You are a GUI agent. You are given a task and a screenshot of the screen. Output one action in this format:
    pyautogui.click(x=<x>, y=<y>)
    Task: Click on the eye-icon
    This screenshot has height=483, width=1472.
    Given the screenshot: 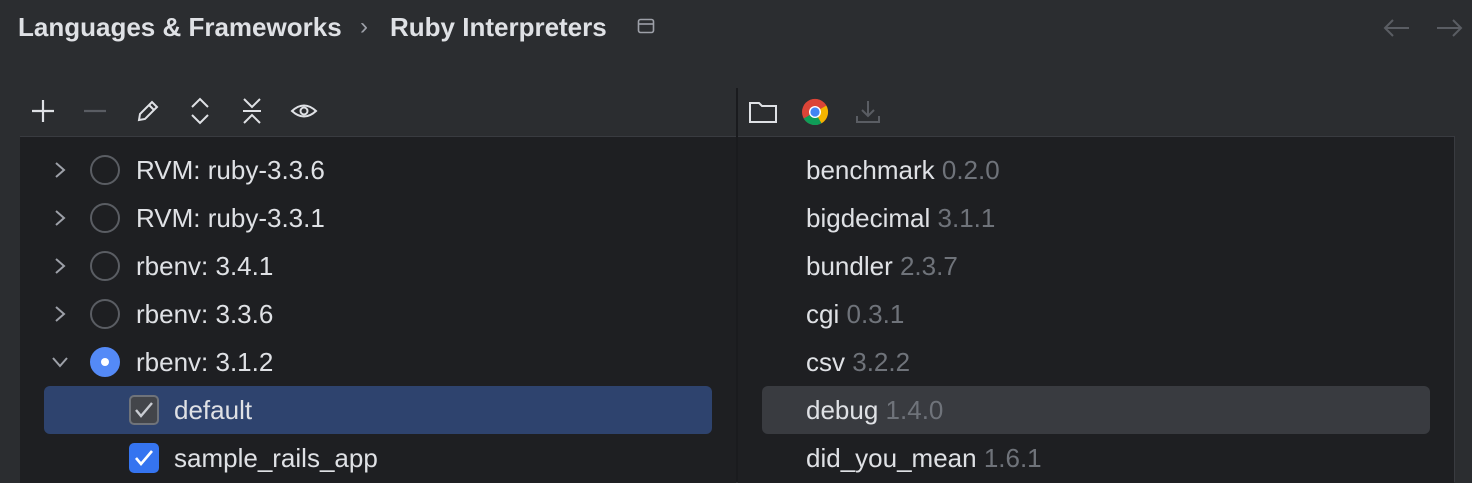 What is the action you would take?
    pyautogui.click(x=304, y=111)
    